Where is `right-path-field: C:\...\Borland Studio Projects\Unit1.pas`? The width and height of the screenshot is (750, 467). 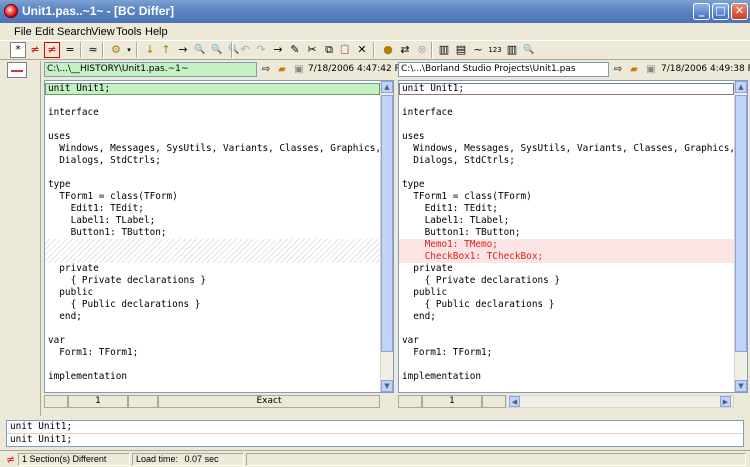
right-path-field: C:\...\Borland Studio Projects\Unit1.pas is located at coordinates (503, 69).